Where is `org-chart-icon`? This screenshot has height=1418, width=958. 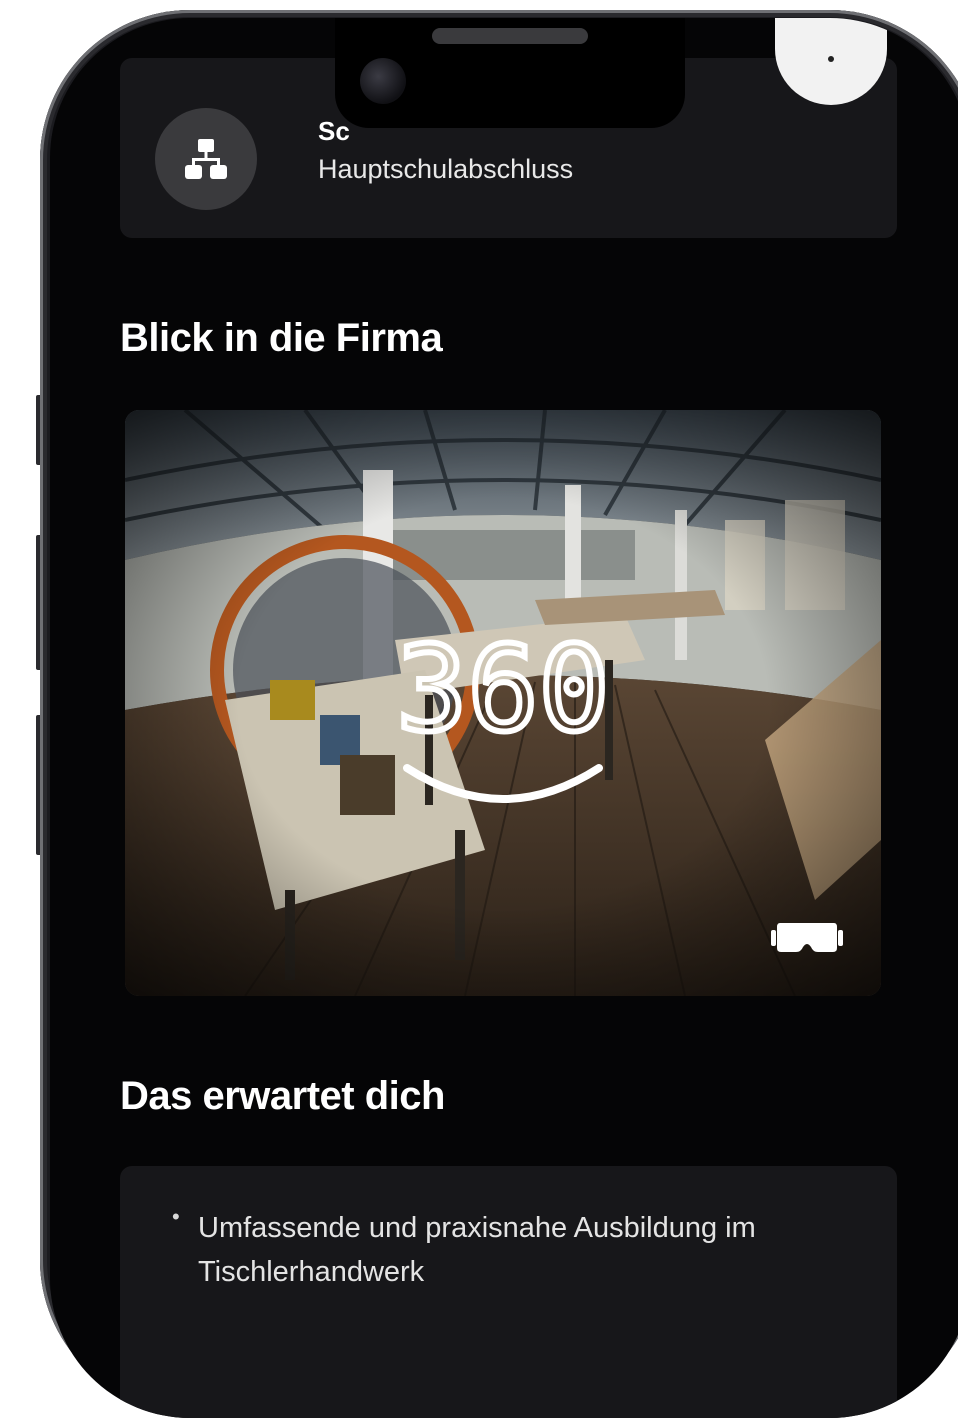
org-chart-icon is located at coordinates (206, 159).